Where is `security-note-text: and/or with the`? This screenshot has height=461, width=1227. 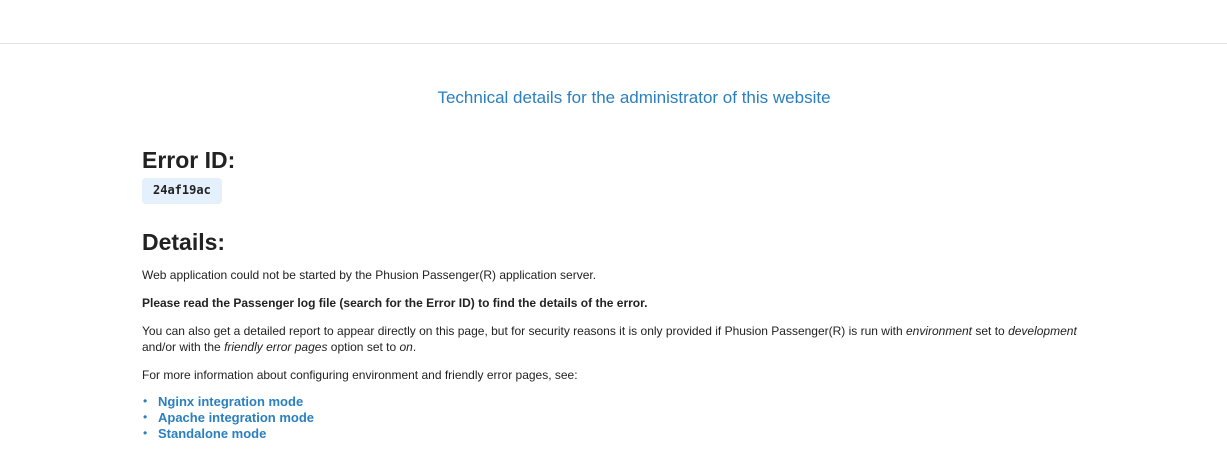
security-note-text: and/or with the is located at coordinates (183, 347).